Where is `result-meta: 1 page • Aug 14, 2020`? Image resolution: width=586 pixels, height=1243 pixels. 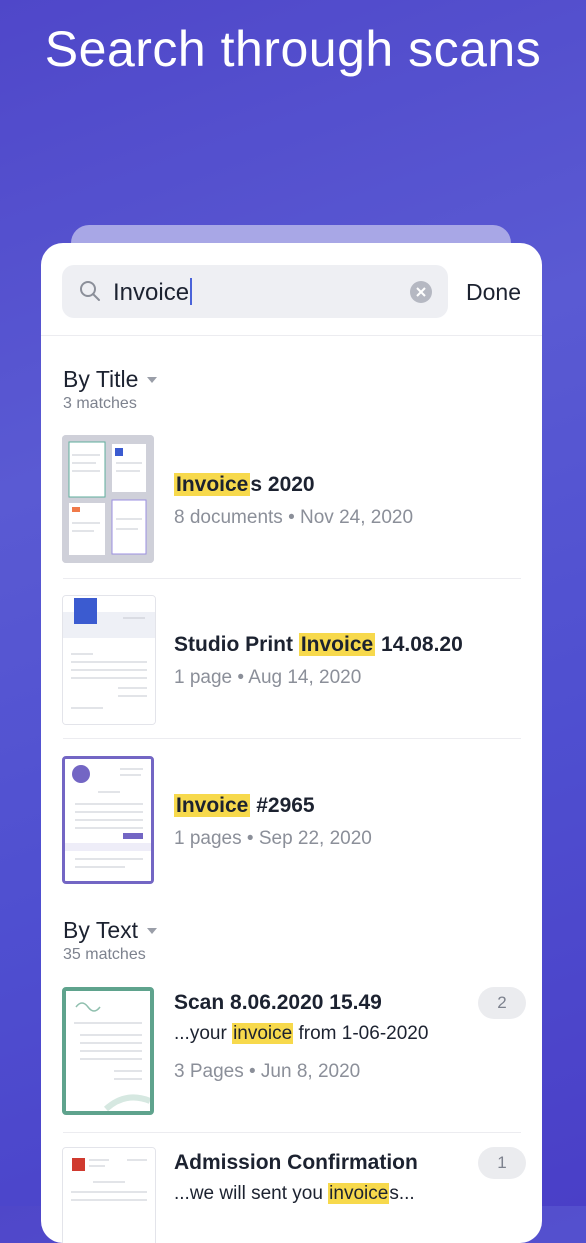
result-meta: 1 page • Aug 14, 2020 is located at coordinates (268, 677).